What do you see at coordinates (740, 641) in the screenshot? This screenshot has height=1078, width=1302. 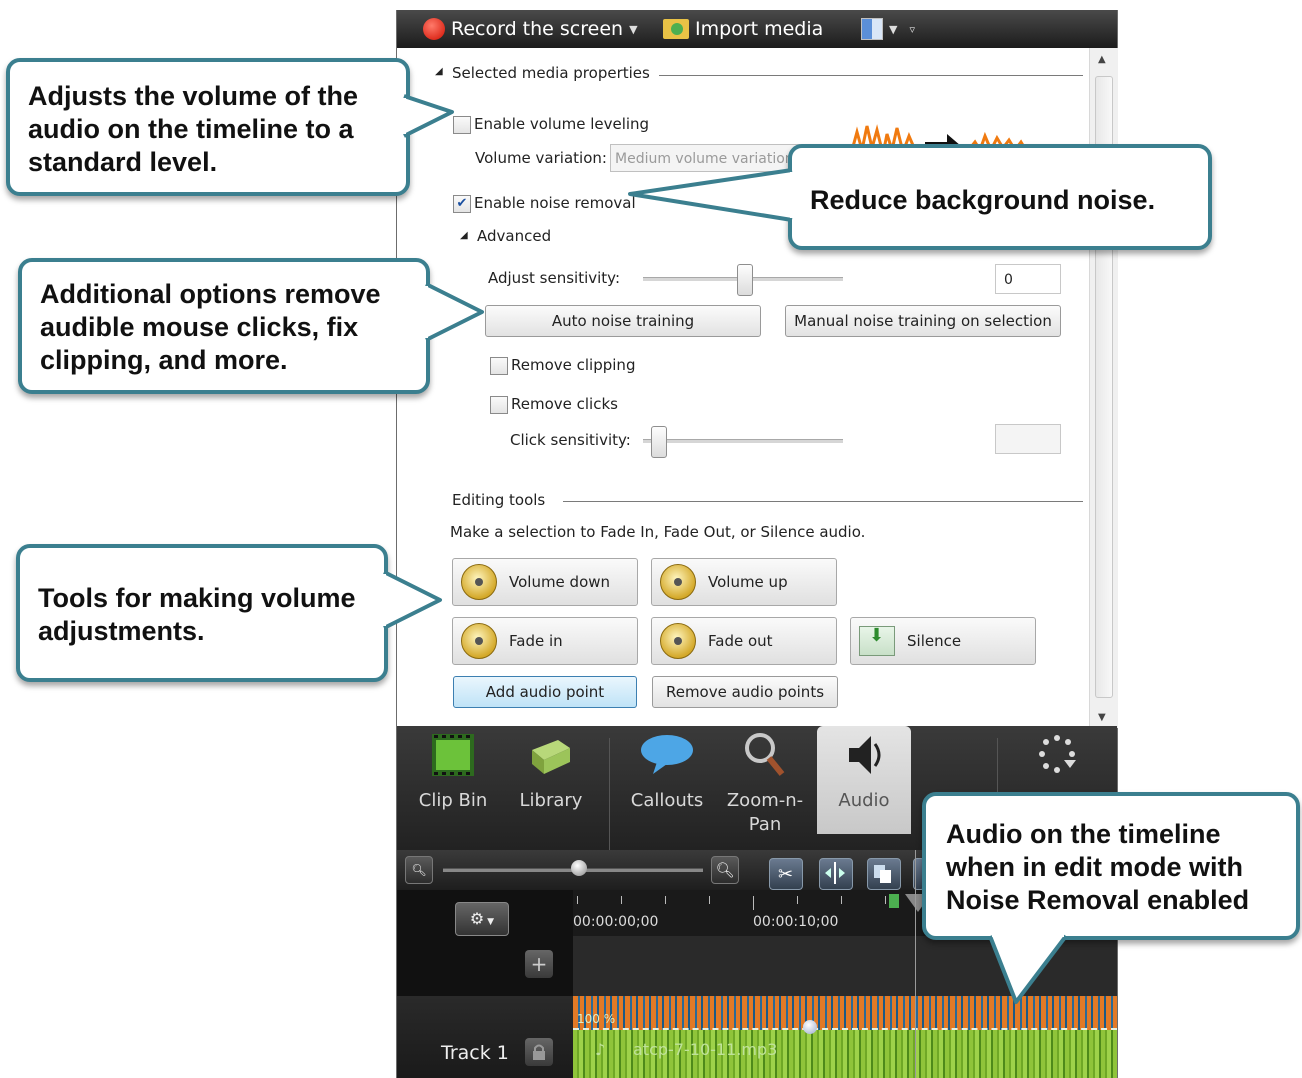 I see `fade-out-label: Fade out` at bounding box center [740, 641].